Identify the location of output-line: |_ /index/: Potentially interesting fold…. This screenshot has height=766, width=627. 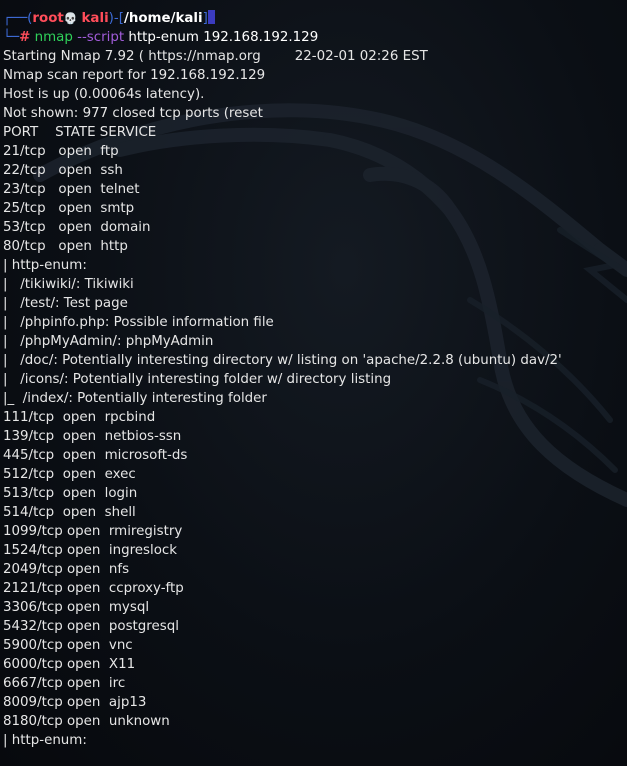
(135, 398).